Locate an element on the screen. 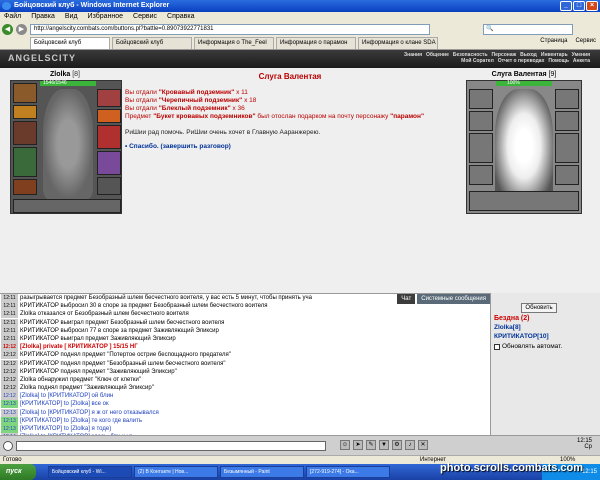 This screenshot has width=600, height=480. dialog-line: Вы отдали "Блеклый подземник" x 36 is located at coordinates (185, 108).